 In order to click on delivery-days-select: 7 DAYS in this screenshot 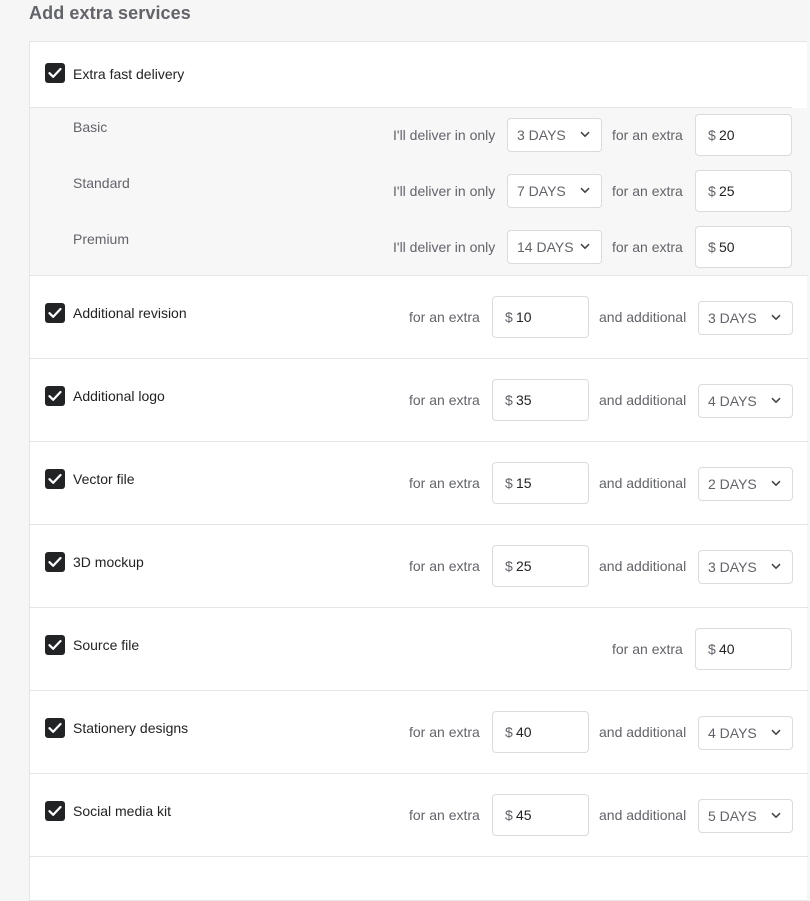, I will do `click(554, 191)`.